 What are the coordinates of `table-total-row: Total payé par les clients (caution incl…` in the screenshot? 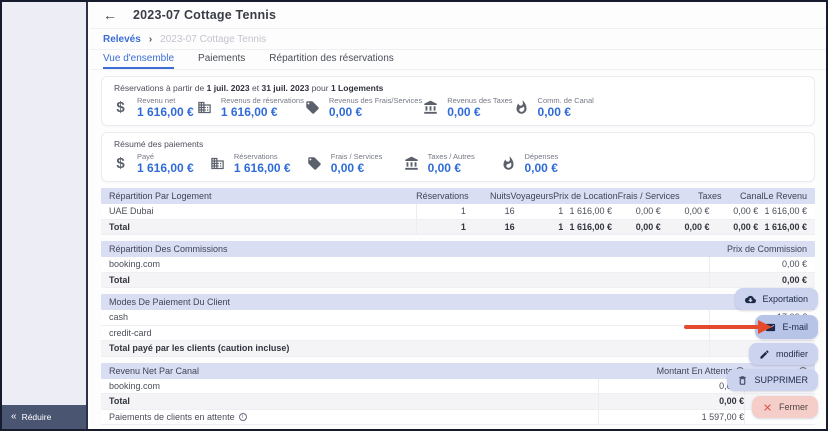 It's located at (458, 349).